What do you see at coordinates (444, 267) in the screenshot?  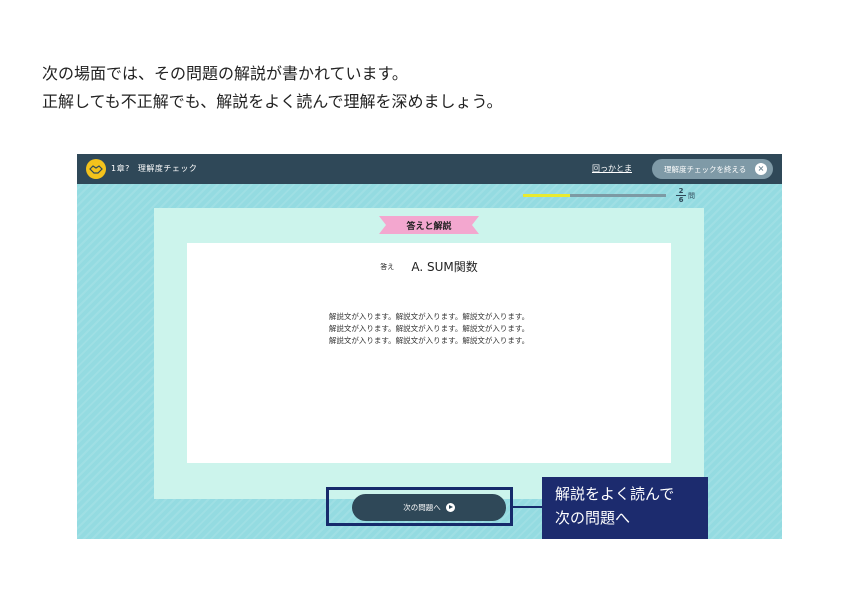 I see `answer-value: A. SUM関数` at bounding box center [444, 267].